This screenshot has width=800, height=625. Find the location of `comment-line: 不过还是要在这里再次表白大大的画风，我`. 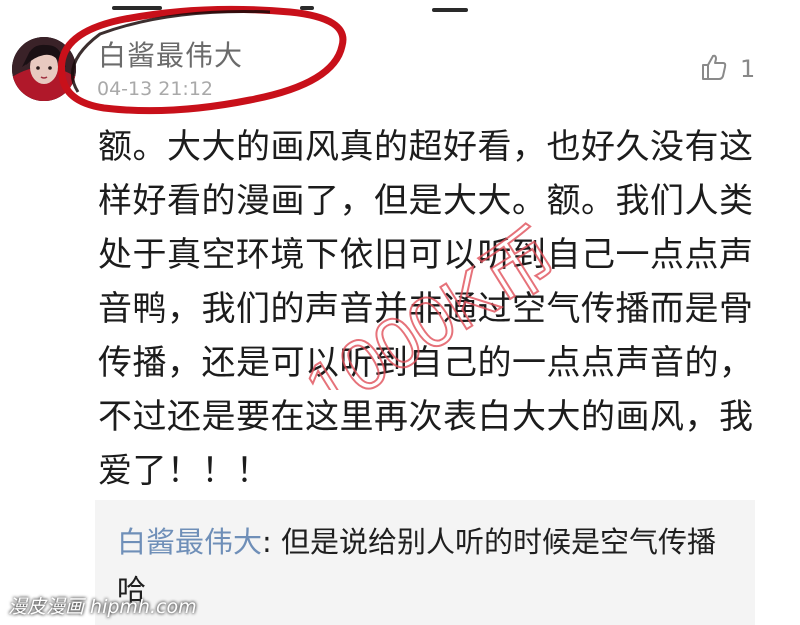

comment-line: 不过还是要在这里再次表白大大的画风，我 is located at coordinates (426, 417).